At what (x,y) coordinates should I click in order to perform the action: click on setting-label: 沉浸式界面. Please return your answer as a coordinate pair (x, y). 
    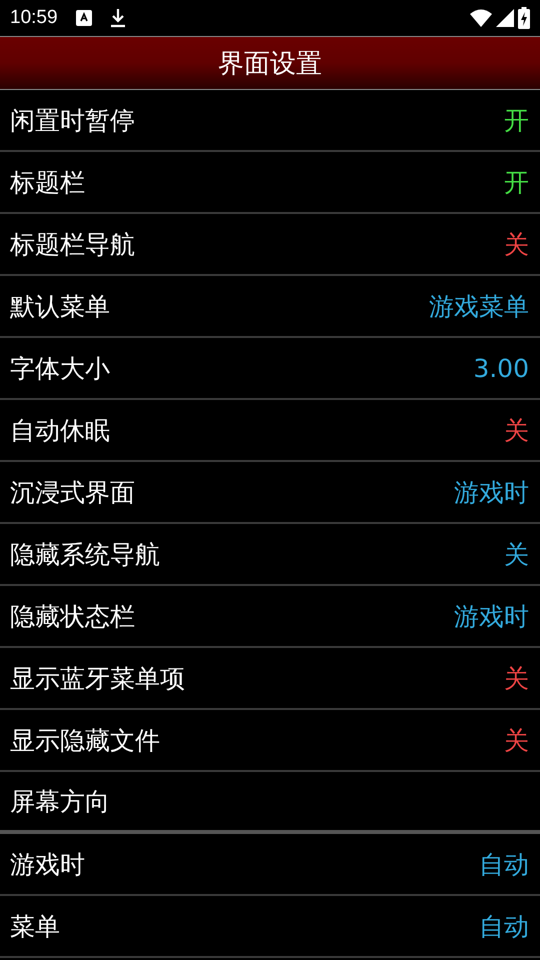
    Looking at the image, I should click on (72, 492).